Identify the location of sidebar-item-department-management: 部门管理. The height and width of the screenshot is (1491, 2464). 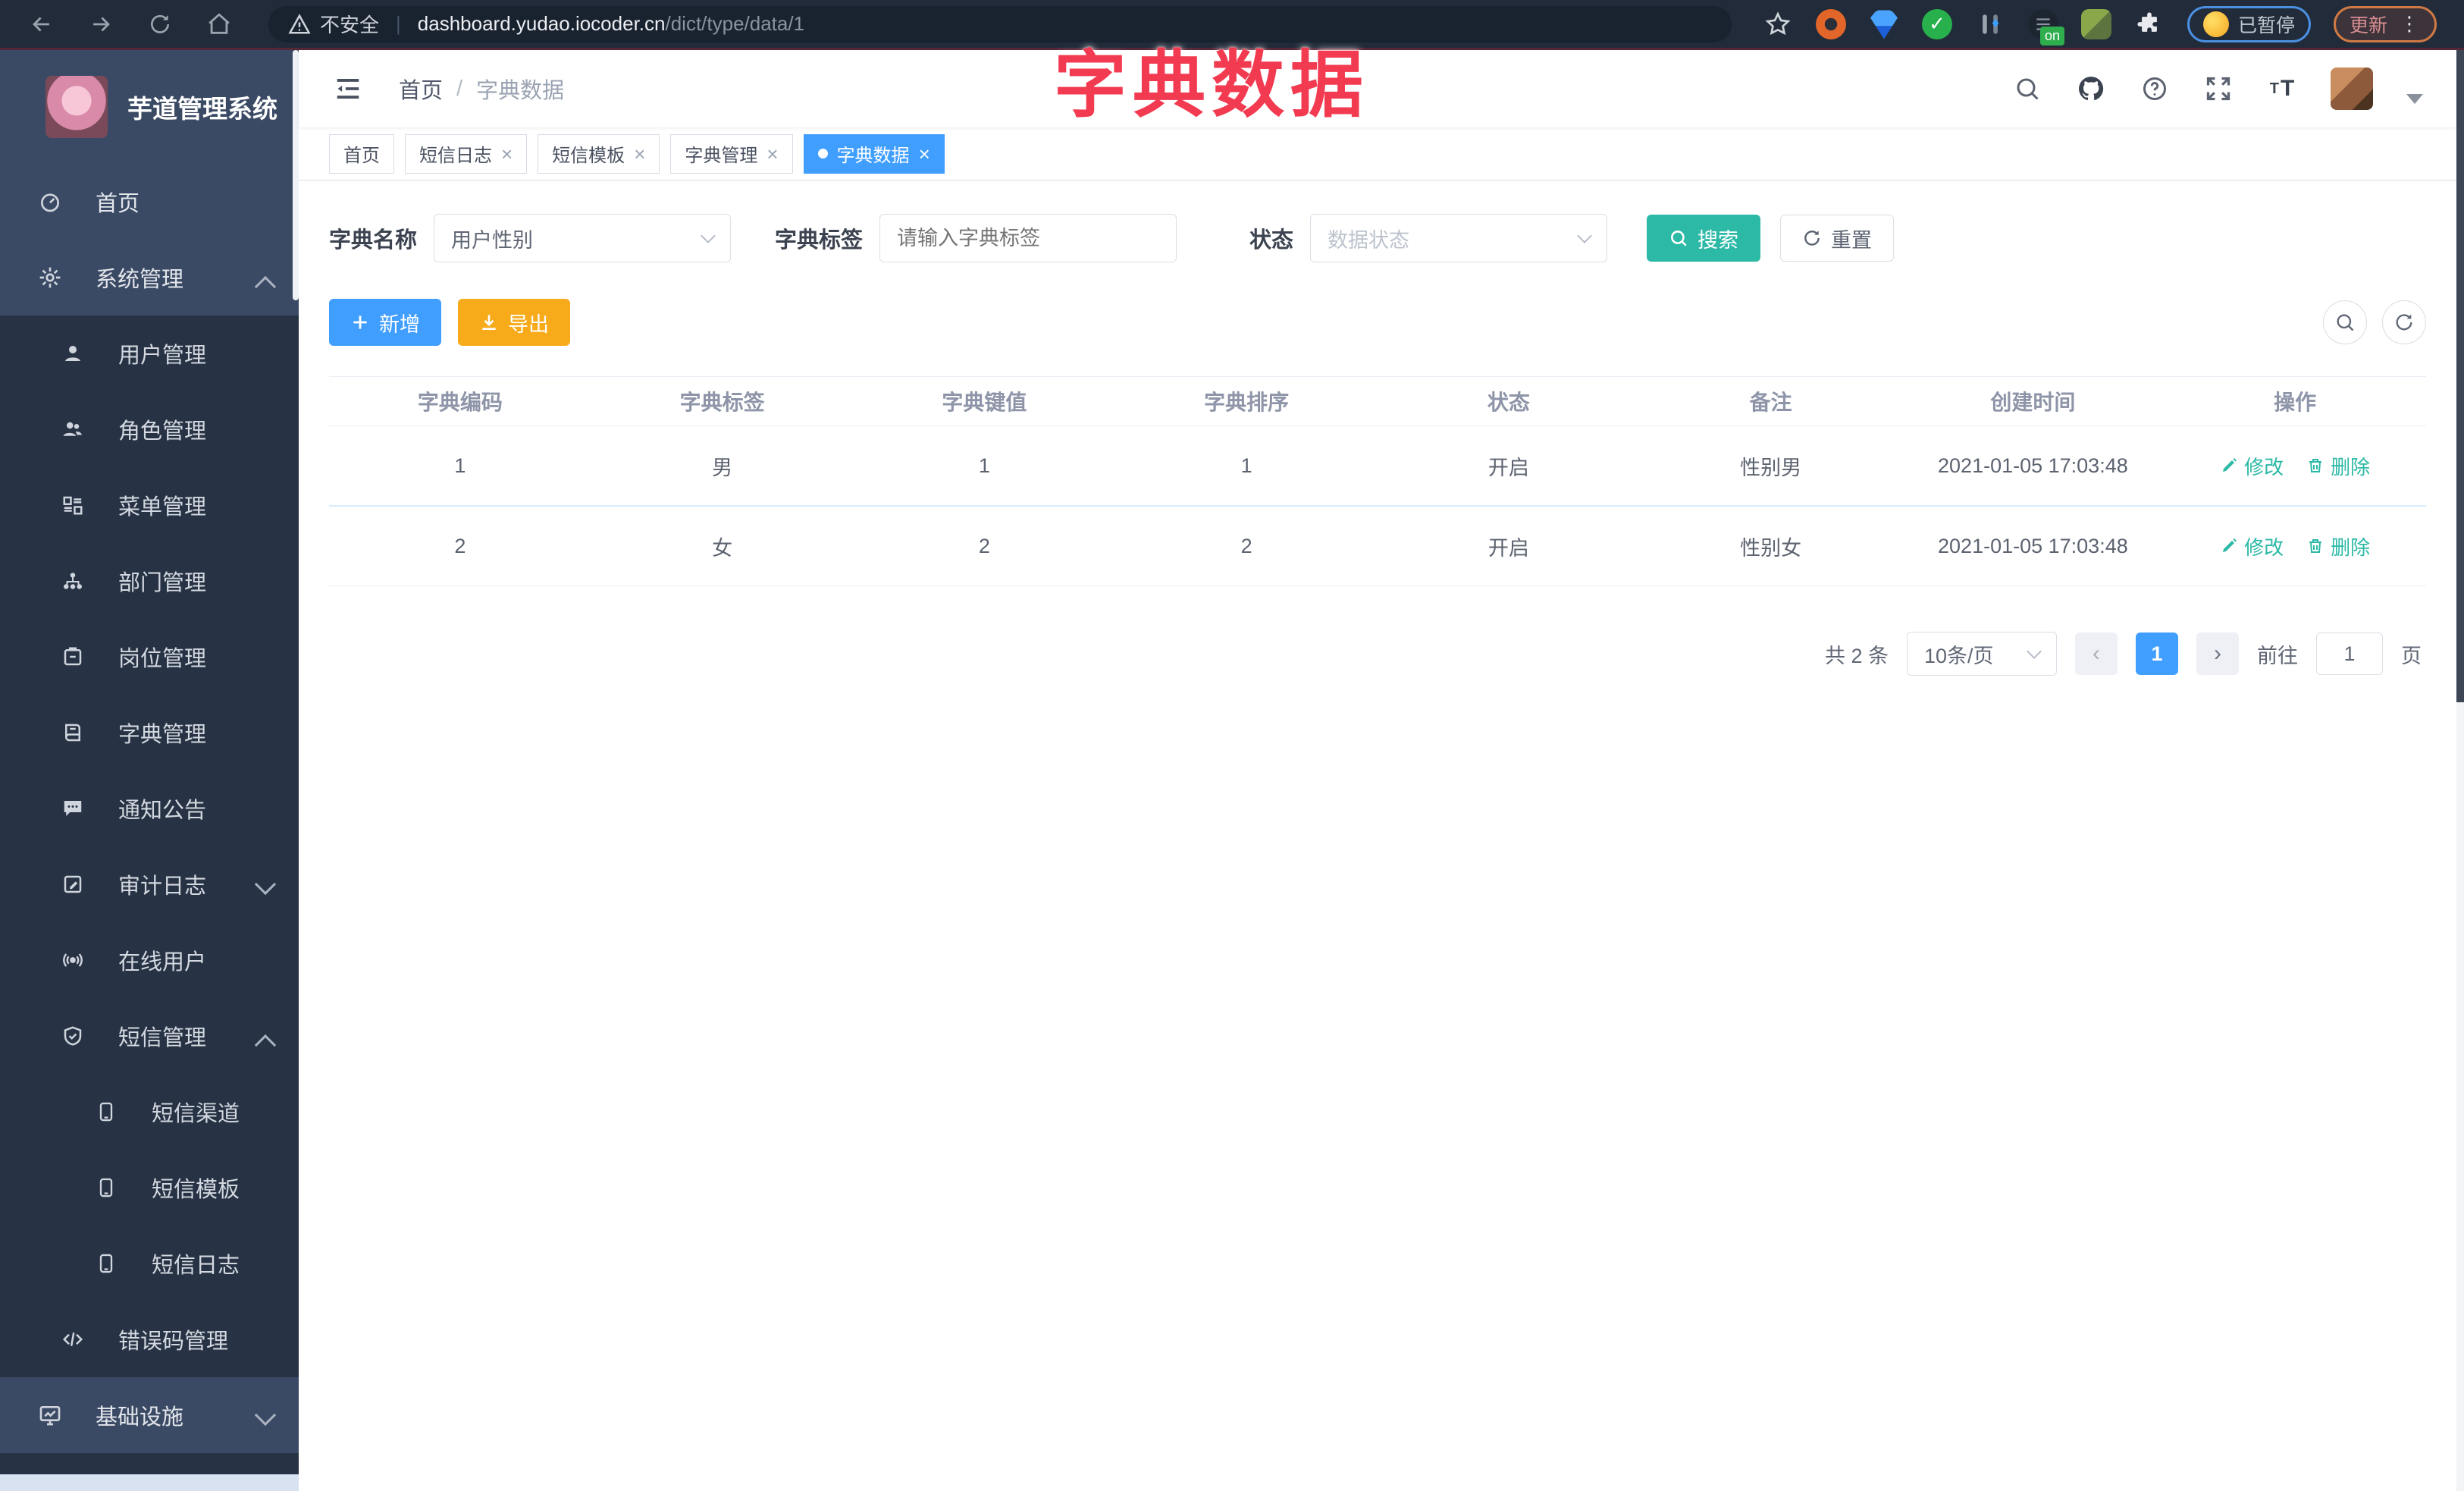
(150, 581).